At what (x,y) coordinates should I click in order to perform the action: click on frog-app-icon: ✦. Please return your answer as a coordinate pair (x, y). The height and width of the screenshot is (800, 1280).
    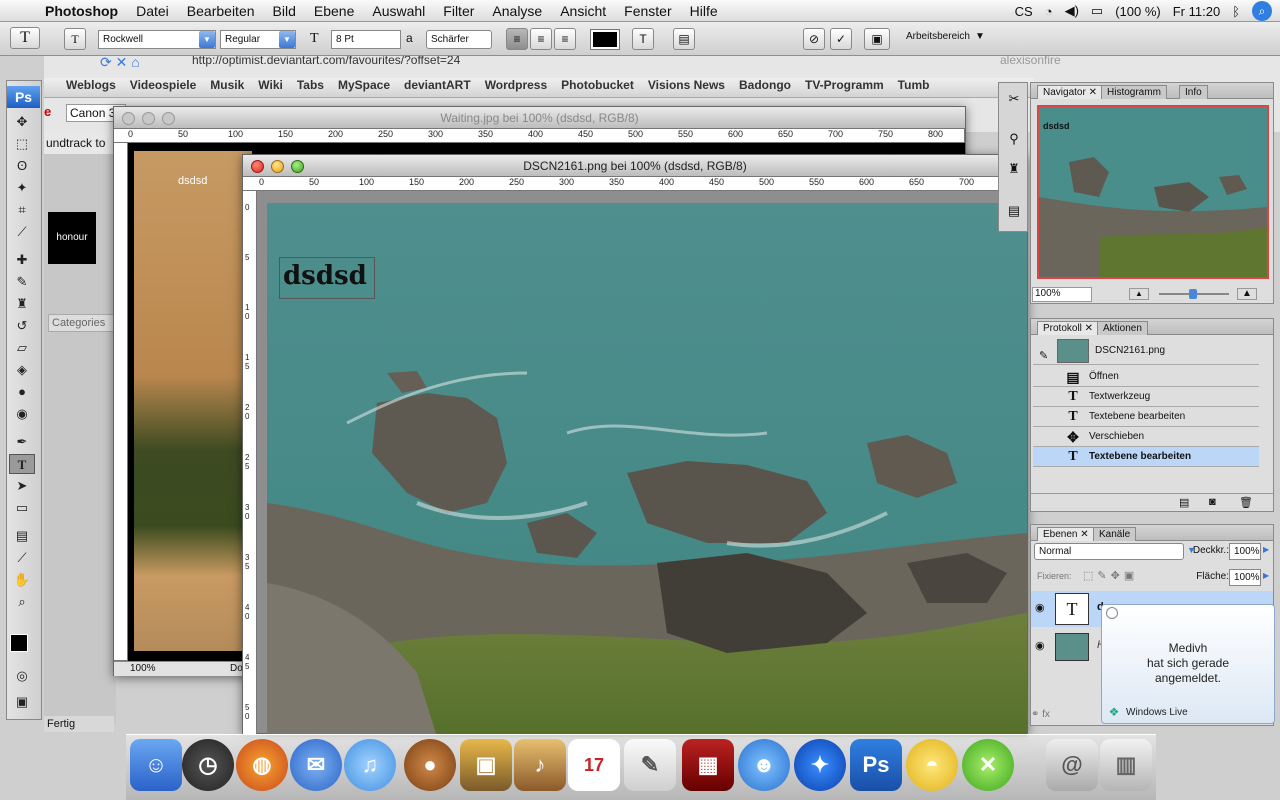
    Looking at the image, I should click on (820, 765).